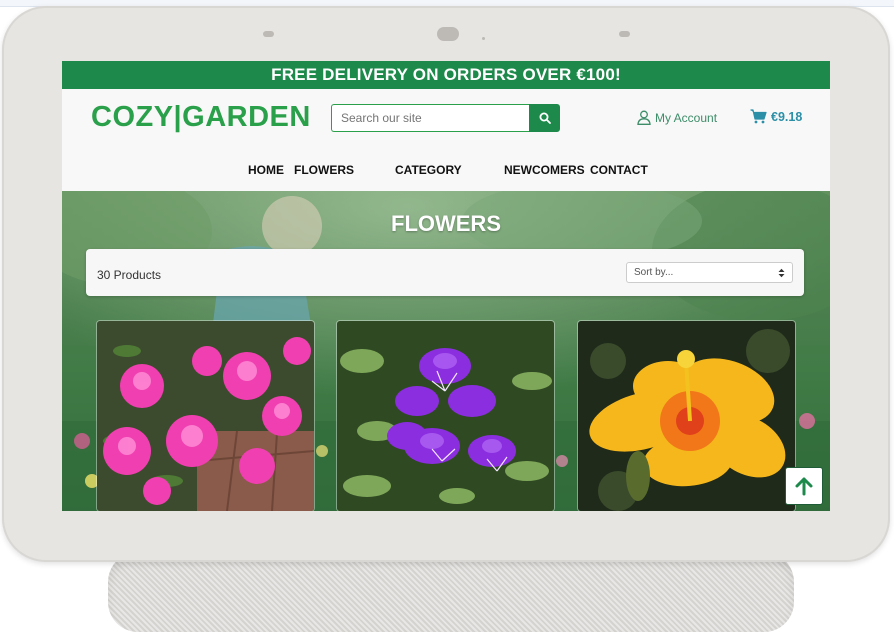 The width and height of the screenshot is (894, 632). I want to click on nav-newcomers: NEWCOMERS, so click(544, 170).